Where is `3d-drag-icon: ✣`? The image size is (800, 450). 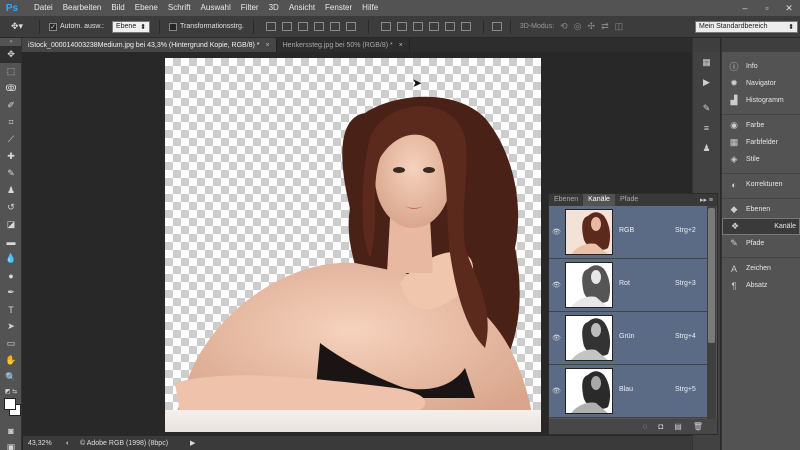 3d-drag-icon: ✣ is located at coordinates (592, 26).